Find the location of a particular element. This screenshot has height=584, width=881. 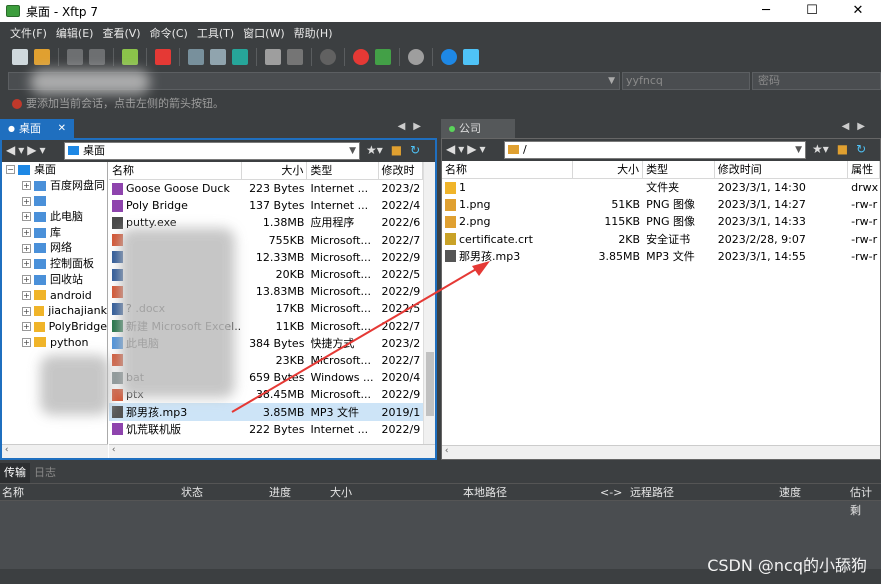

transfer-column-direction: <-> is located at coordinates (611, 493).